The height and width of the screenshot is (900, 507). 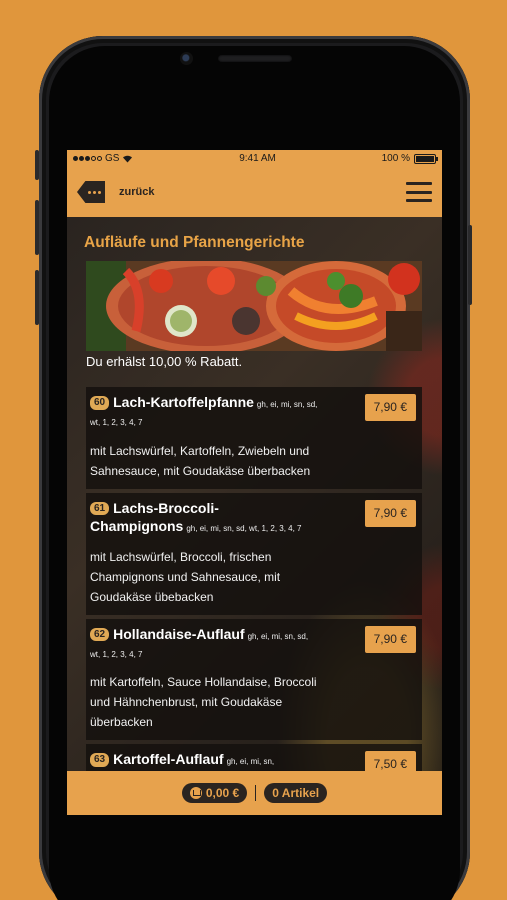 What do you see at coordinates (250, 762) in the screenshot?
I see `item-allergens: gh, ei, mi, sn,` at bounding box center [250, 762].